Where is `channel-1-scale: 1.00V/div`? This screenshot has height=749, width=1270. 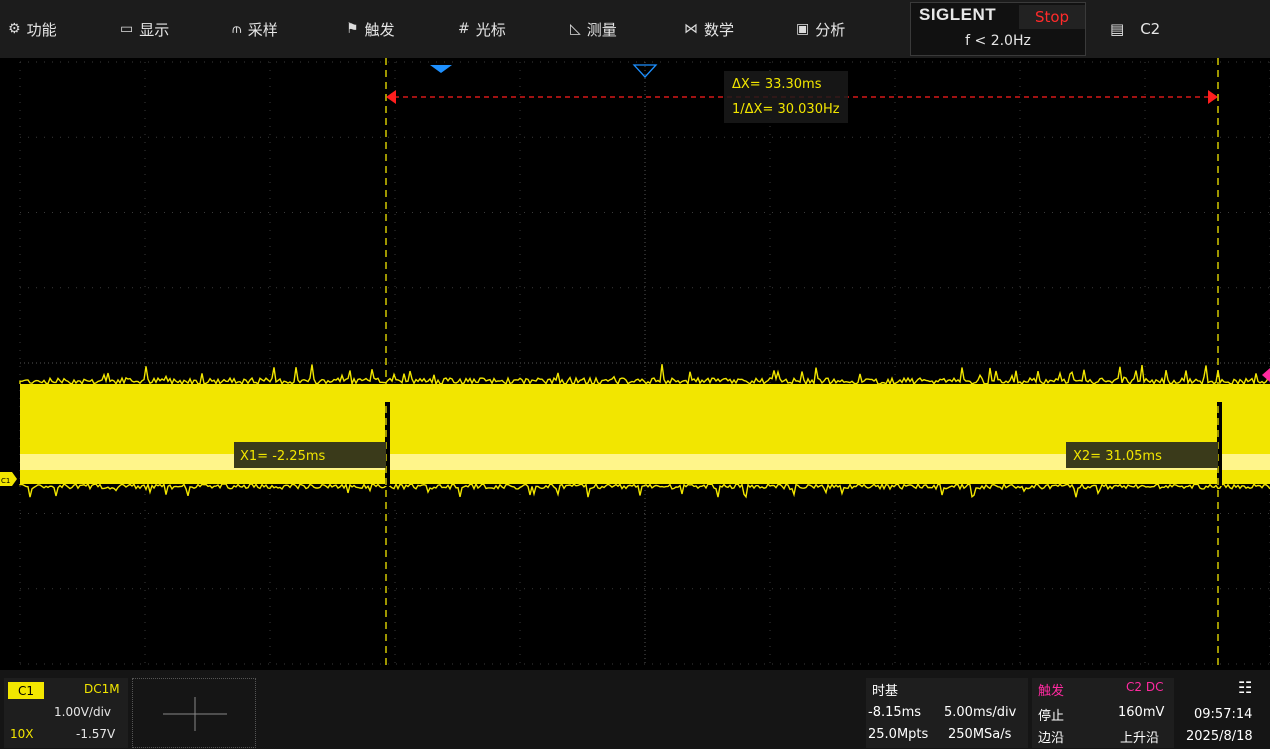
channel-1-scale: 1.00V/div is located at coordinates (83, 712).